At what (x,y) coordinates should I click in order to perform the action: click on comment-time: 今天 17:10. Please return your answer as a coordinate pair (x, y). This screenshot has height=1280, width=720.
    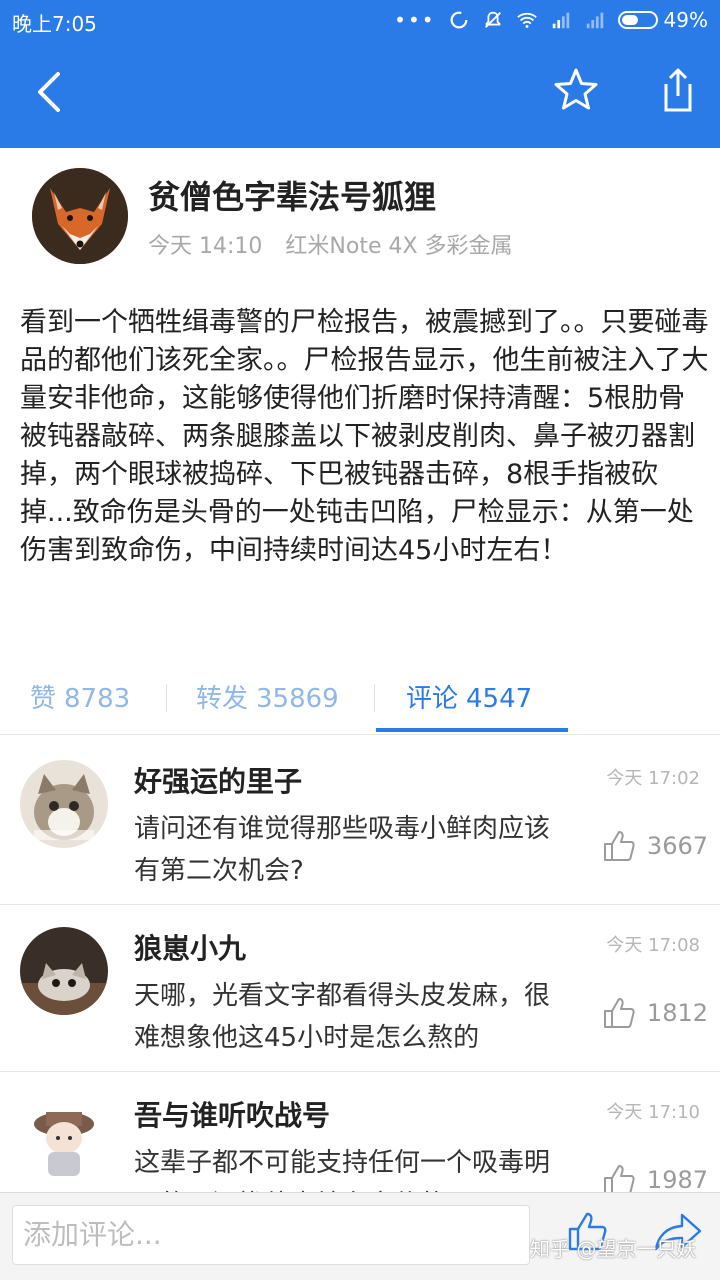
    Looking at the image, I should click on (653, 1112).